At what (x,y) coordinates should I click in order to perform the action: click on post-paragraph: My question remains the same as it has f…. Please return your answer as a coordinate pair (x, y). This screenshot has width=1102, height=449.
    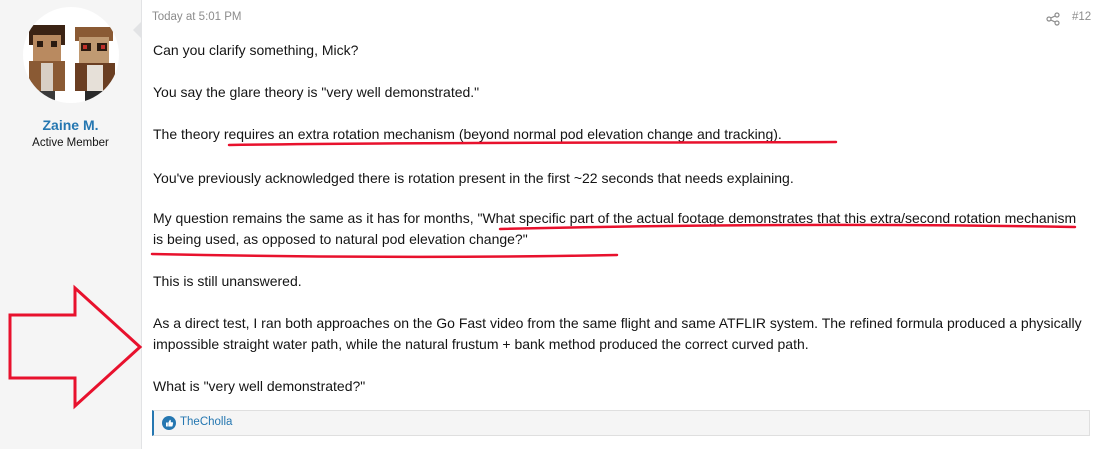
    Looking at the image, I should click on (615, 228).